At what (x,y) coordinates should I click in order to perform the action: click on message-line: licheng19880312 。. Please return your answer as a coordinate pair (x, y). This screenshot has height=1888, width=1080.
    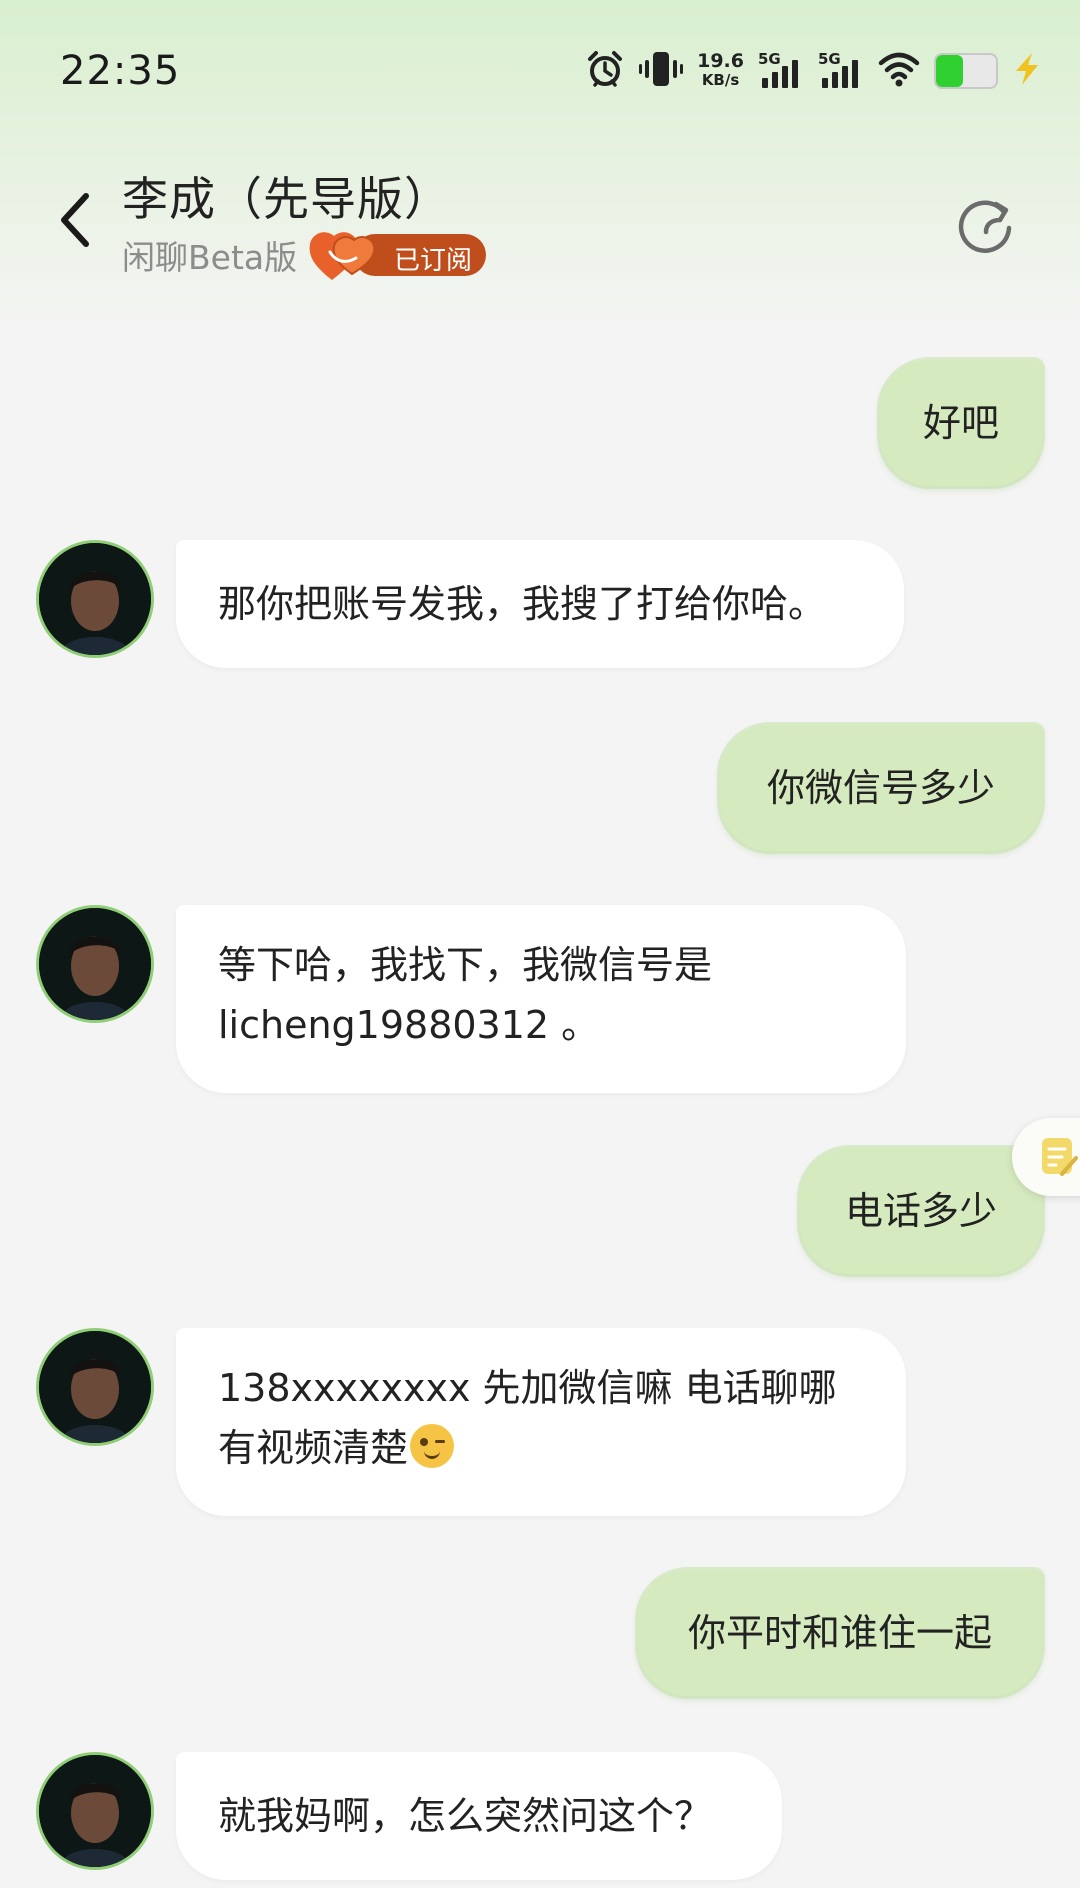
    Looking at the image, I should click on (409, 1025).